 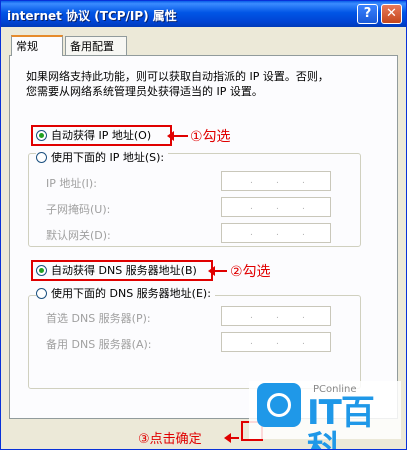 I want to click on ip-address-label: IP 地址(I):, so click(x=71, y=183).